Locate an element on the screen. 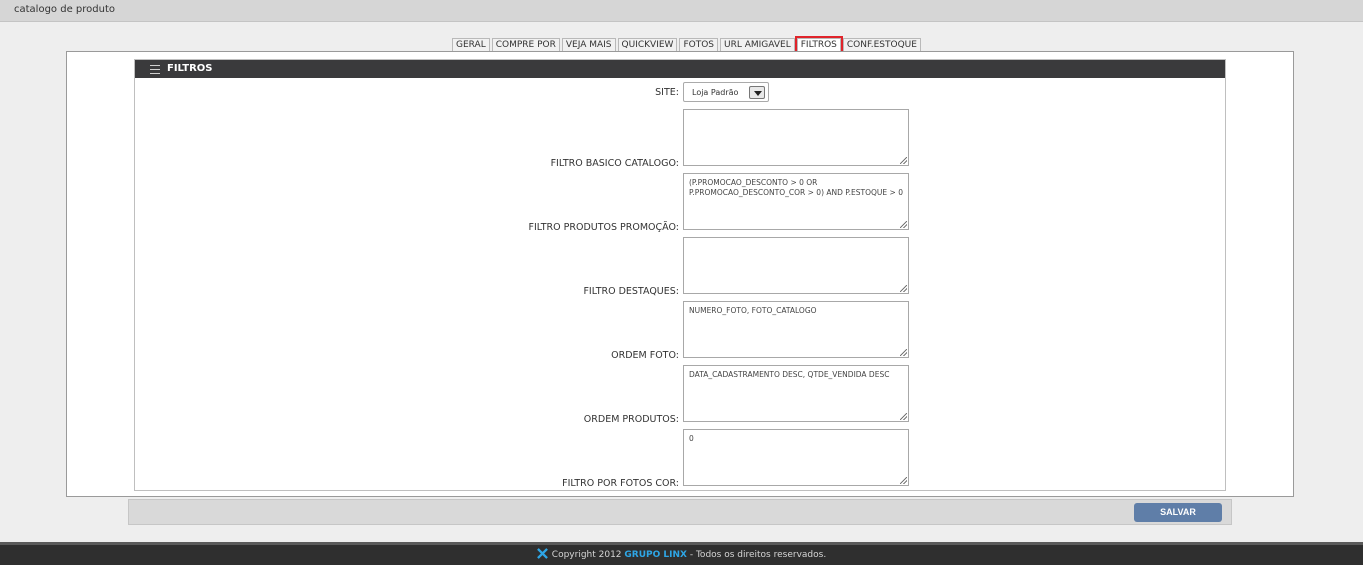 The height and width of the screenshot is (565, 1363). filtro-destaques-label: FILTRO DESTAQUES: is located at coordinates (631, 291).